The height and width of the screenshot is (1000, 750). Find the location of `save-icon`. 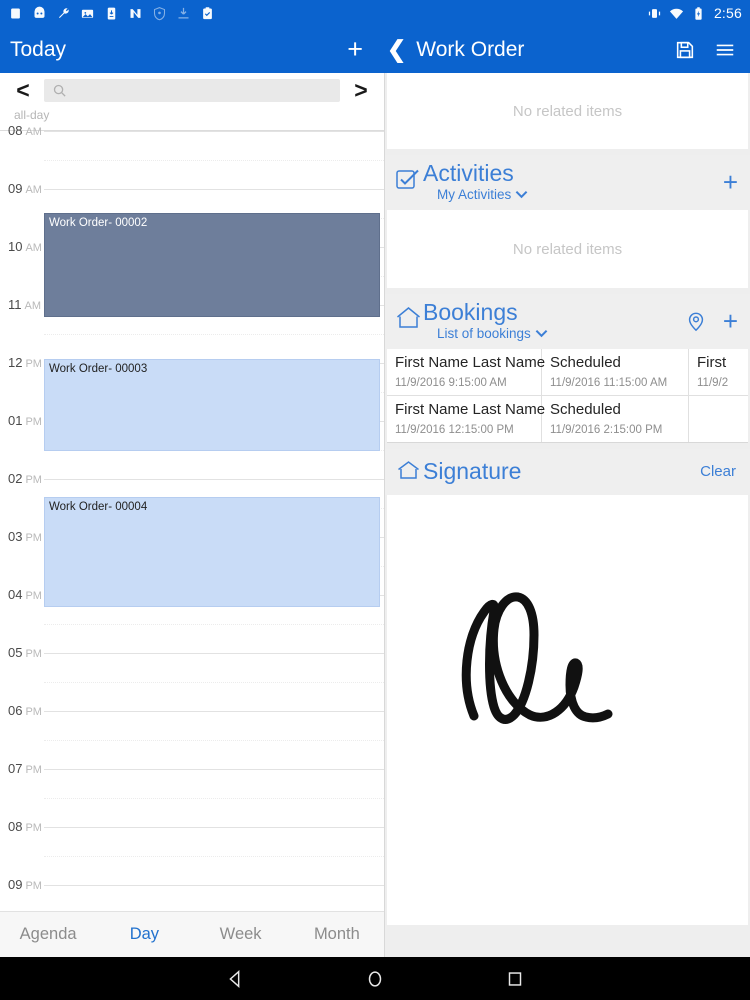

save-icon is located at coordinates (685, 50).